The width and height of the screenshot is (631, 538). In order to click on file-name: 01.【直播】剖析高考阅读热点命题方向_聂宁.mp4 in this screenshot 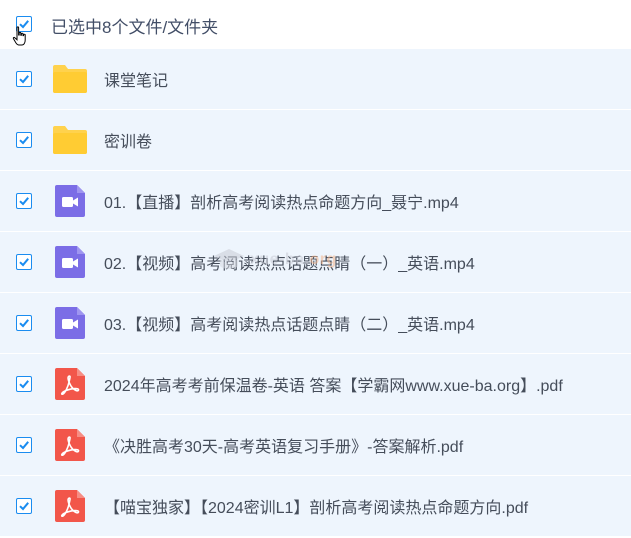, I will do `click(281, 201)`.